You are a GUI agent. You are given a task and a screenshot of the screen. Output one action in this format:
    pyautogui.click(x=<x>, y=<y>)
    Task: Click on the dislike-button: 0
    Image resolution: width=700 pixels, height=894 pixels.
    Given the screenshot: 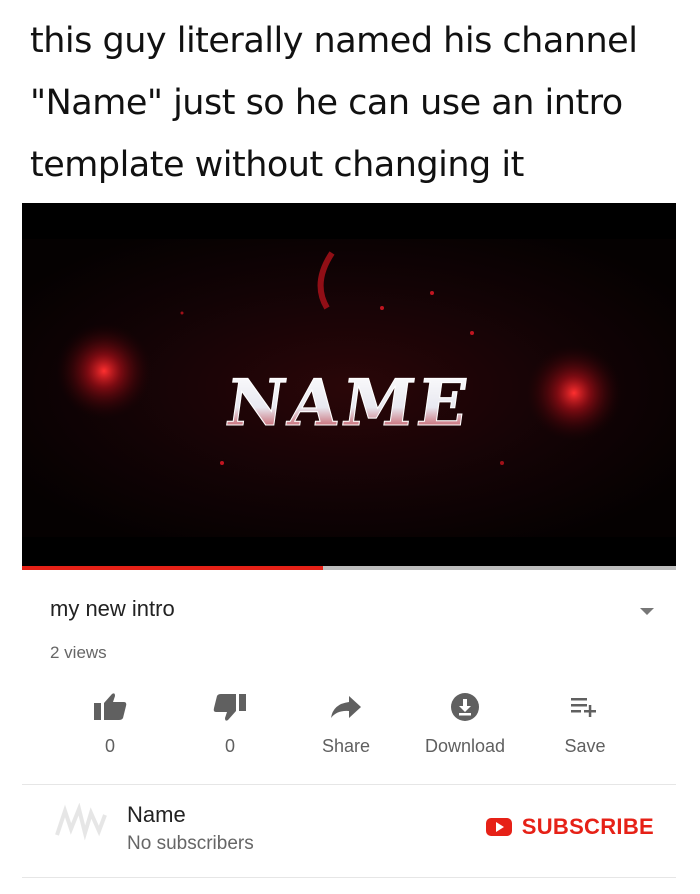 What is the action you would take?
    pyautogui.click(x=230, y=720)
    